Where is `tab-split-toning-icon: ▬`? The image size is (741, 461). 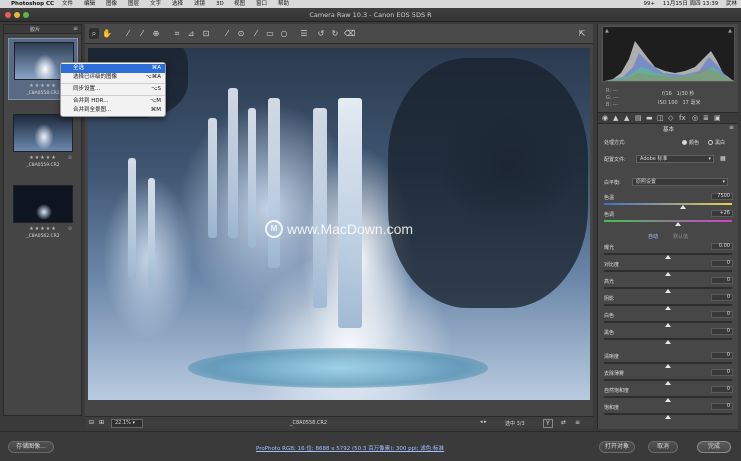 tab-split-toning-icon: ▬ is located at coordinates (649, 118).